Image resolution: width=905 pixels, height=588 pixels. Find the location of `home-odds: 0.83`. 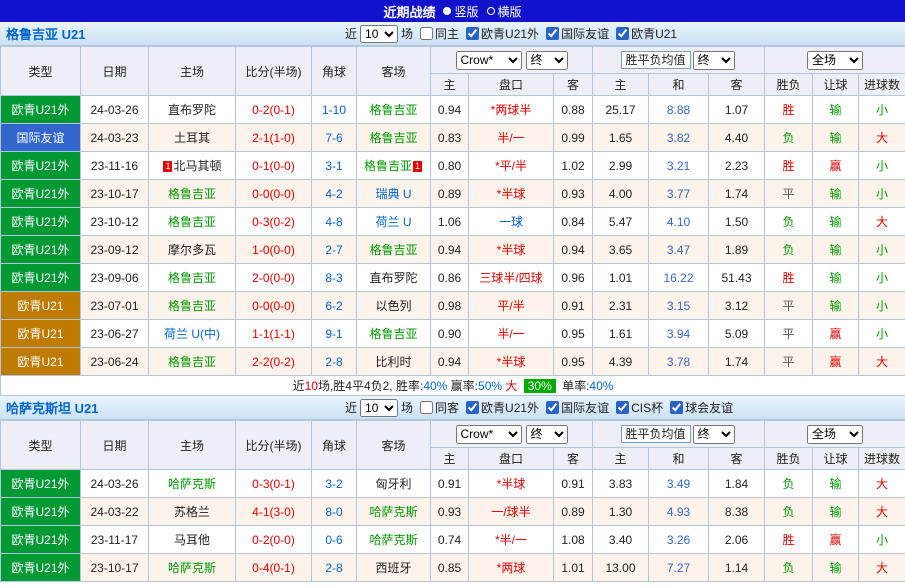

home-odds: 0.83 is located at coordinates (449, 137).